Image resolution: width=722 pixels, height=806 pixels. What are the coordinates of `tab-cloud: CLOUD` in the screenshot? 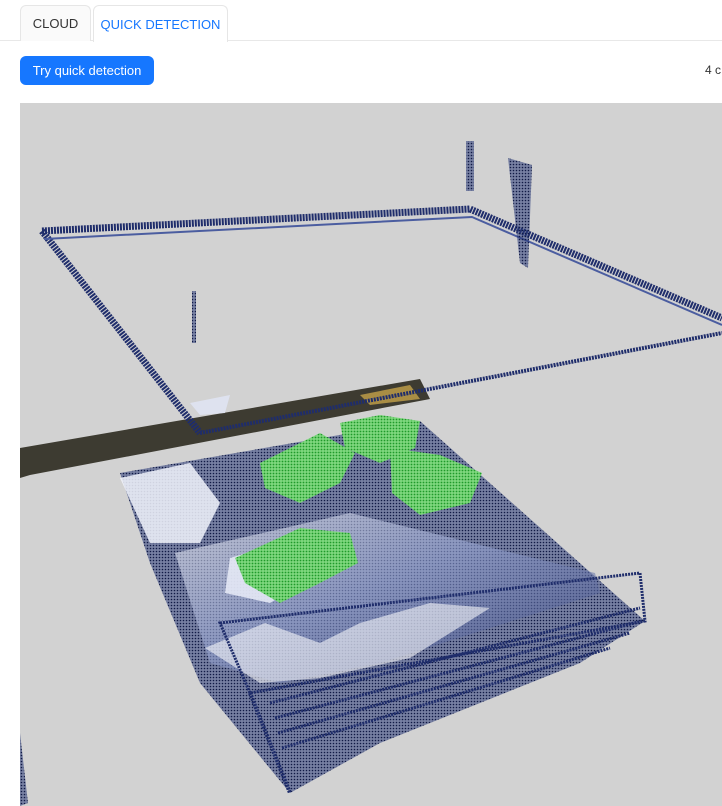 It's located at (55, 23).